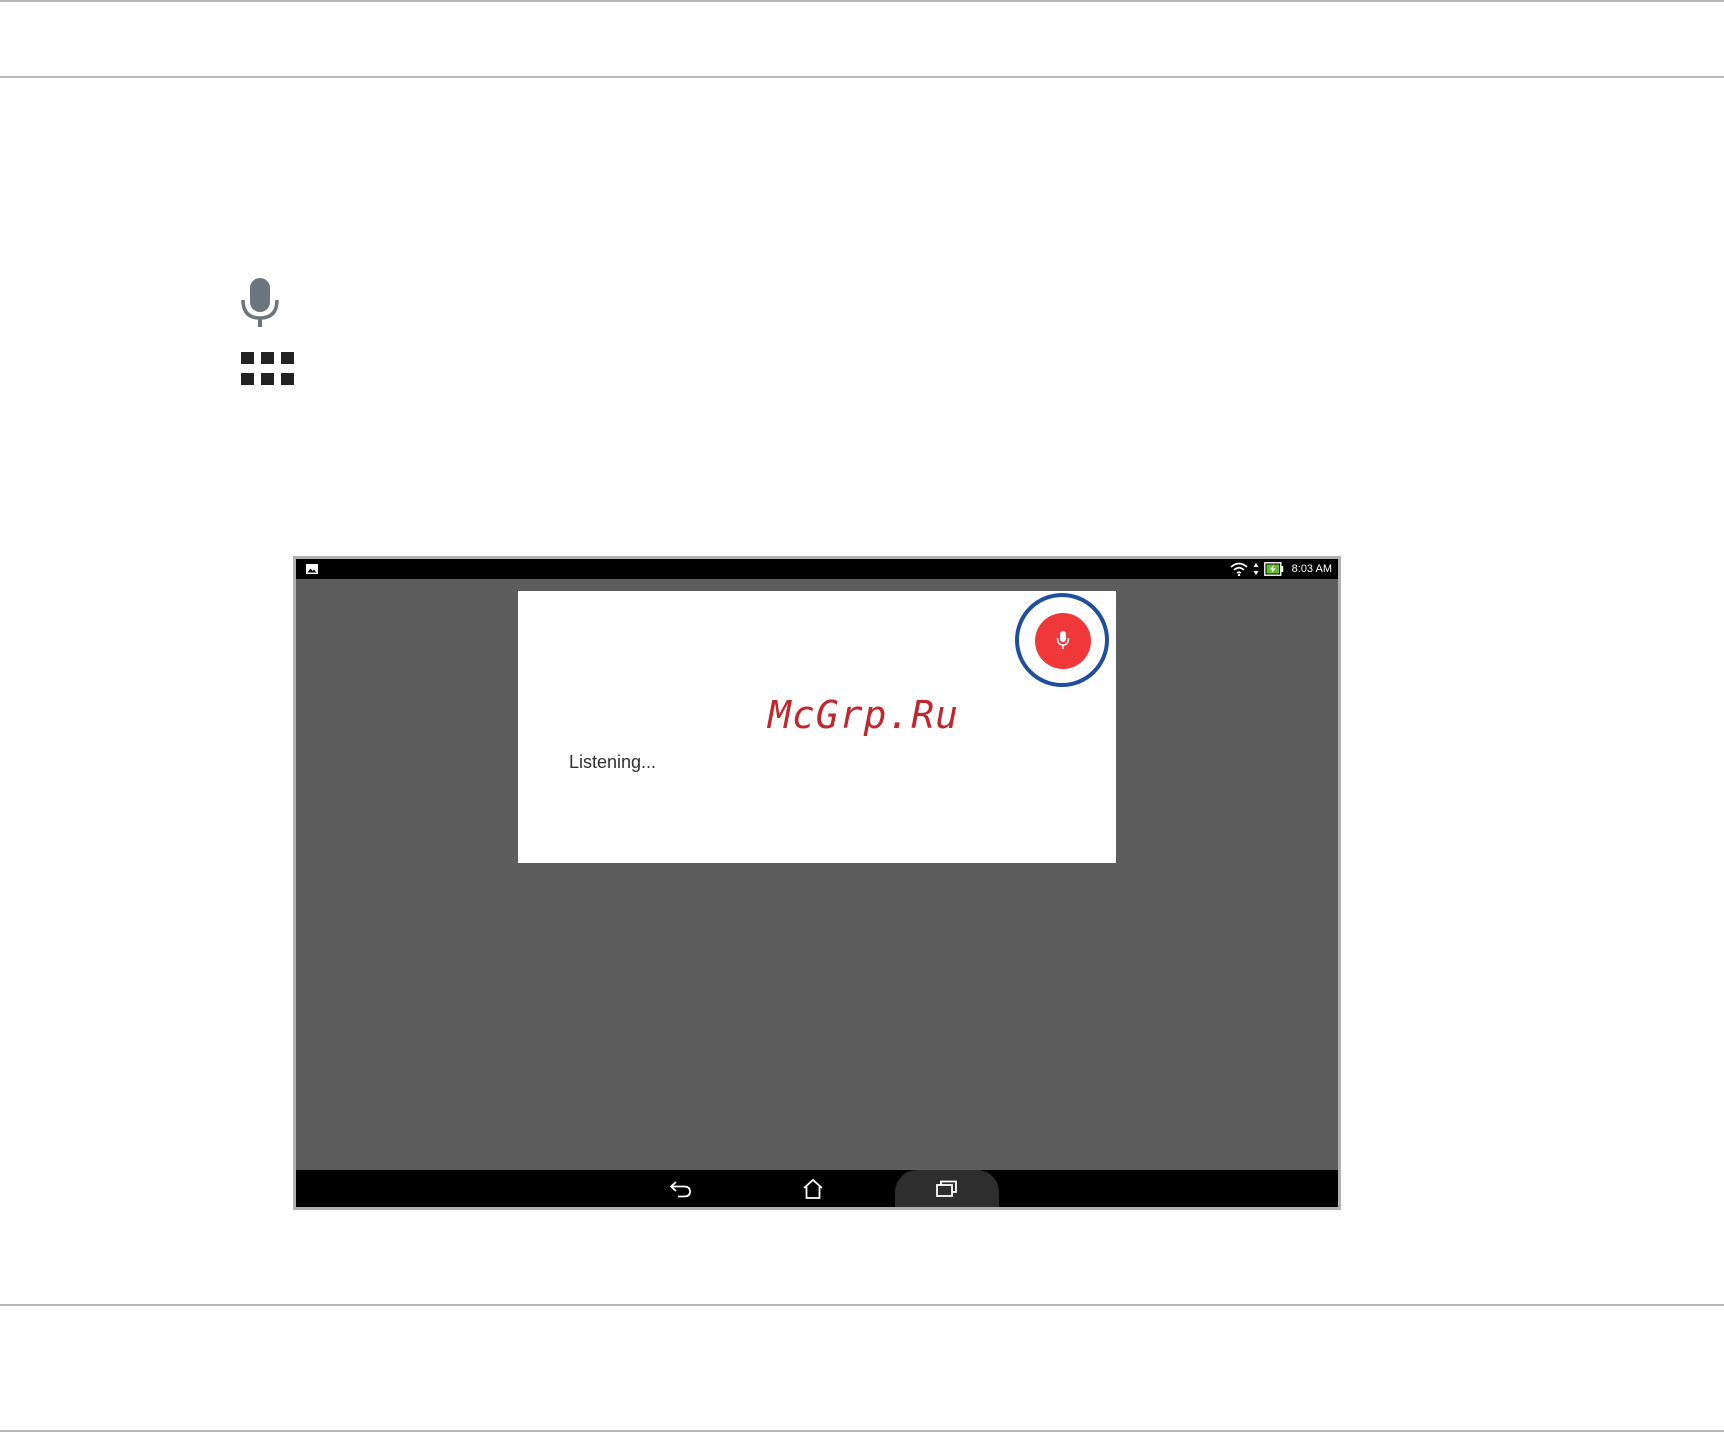 Image resolution: width=1724 pixels, height=1433 pixels. I want to click on back-button, so click(681, 1188).